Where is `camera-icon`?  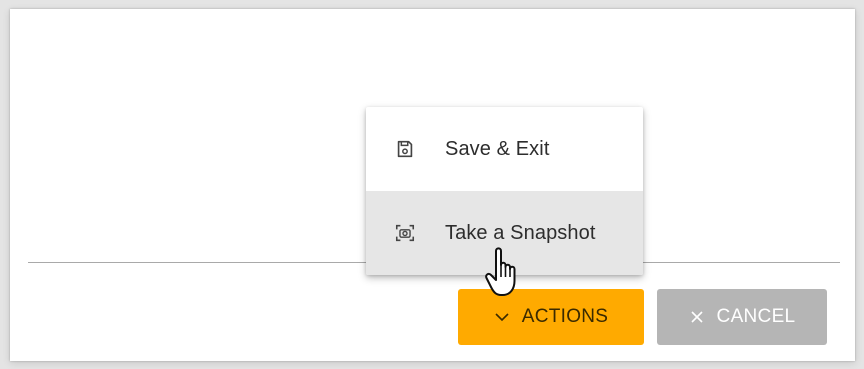 camera-icon is located at coordinates (405, 233).